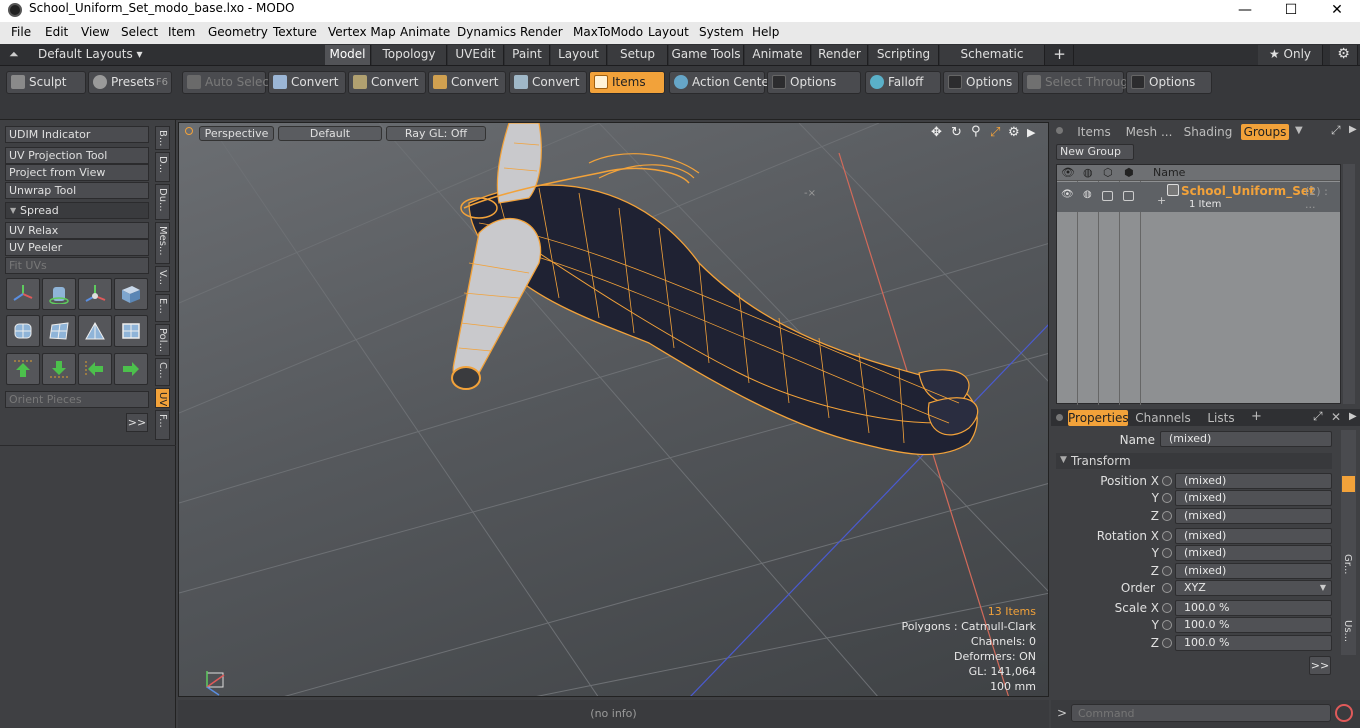 The width and height of the screenshot is (1360, 728). What do you see at coordinates (425, 32) in the screenshot?
I see `menu-animate: Animate` at bounding box center [425, 32].